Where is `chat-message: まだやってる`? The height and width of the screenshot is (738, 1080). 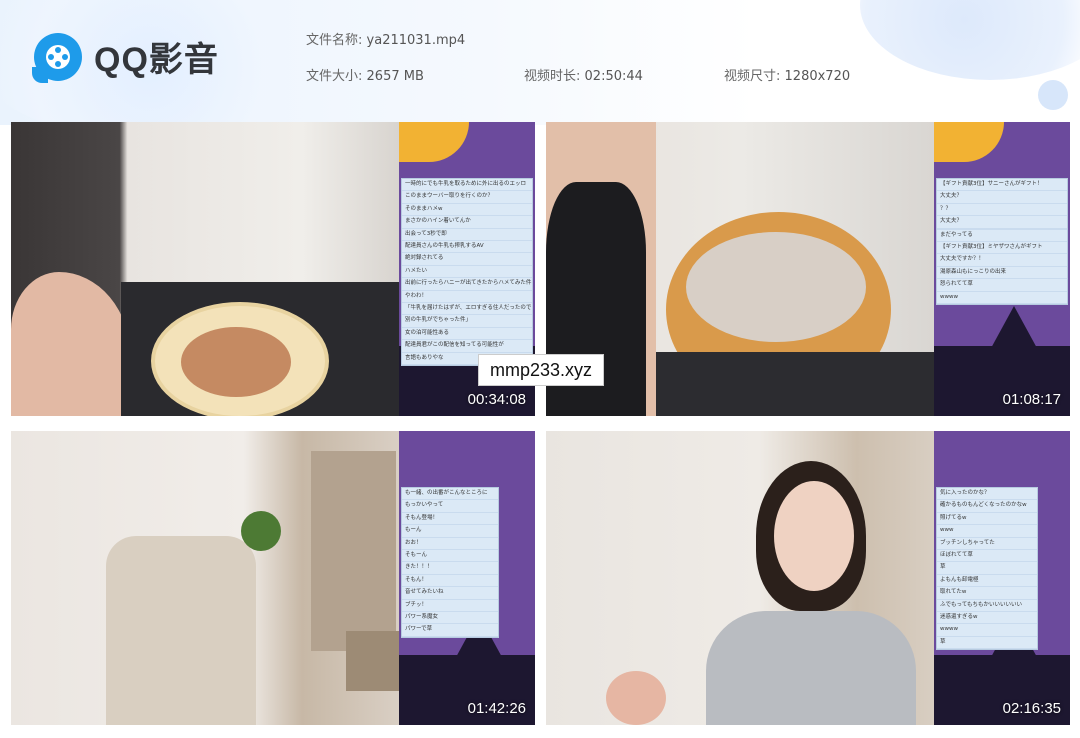 chat-message: まだやってる is located at coordinates (1002, 236).